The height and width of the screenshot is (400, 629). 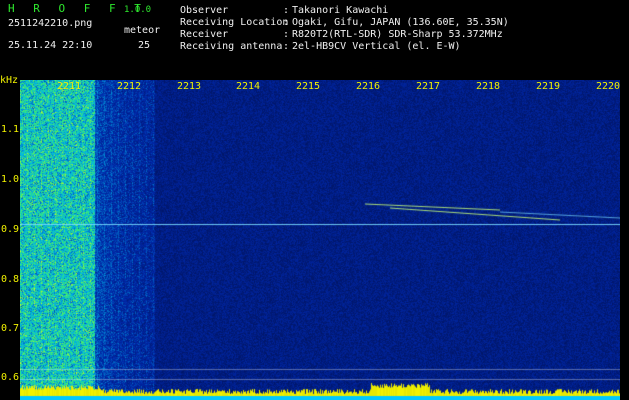 What do you see at coordinates (376, 46) in the screenshot?
I see `info-value-antenna: 2el-HB9CV Vertical (el. E-W)` at bounding box center [376, 46].